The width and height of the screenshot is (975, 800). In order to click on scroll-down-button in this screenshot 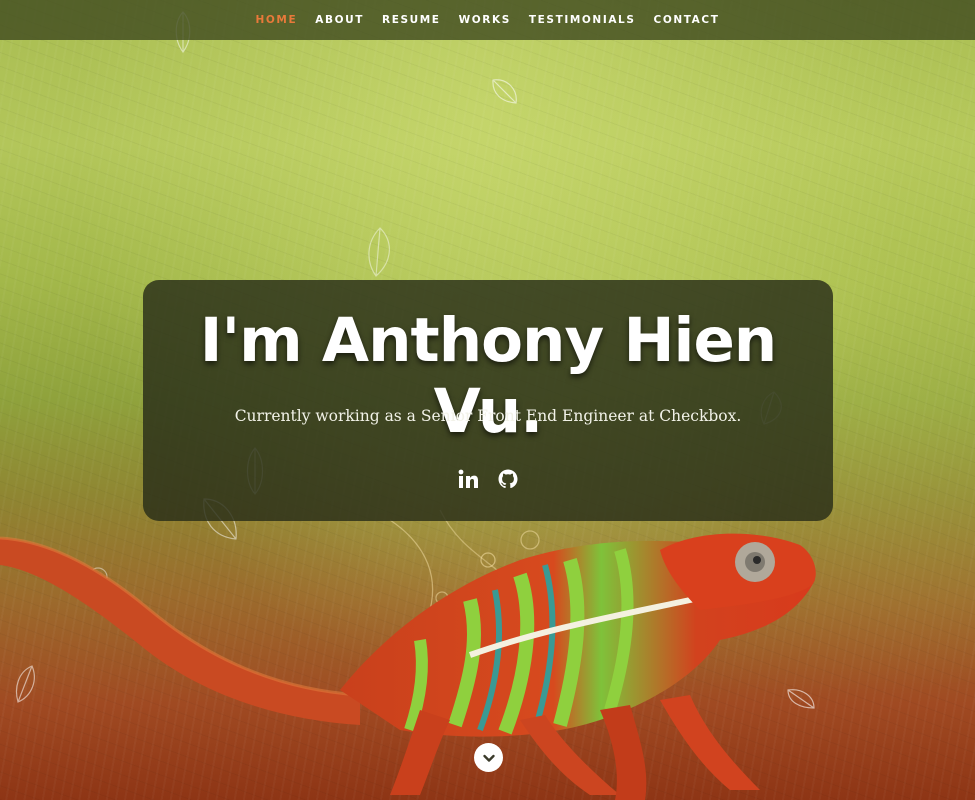, I will do `click(488, 757)`.